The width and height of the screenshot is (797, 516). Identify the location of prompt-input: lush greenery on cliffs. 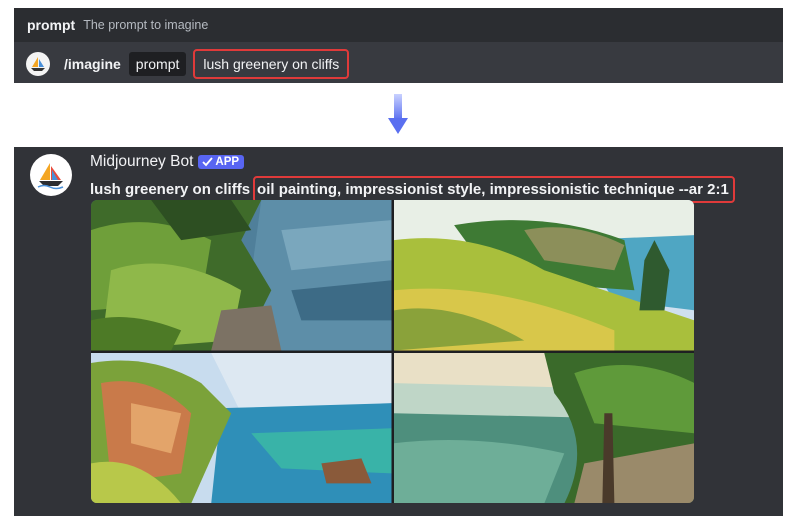
(271, 64).